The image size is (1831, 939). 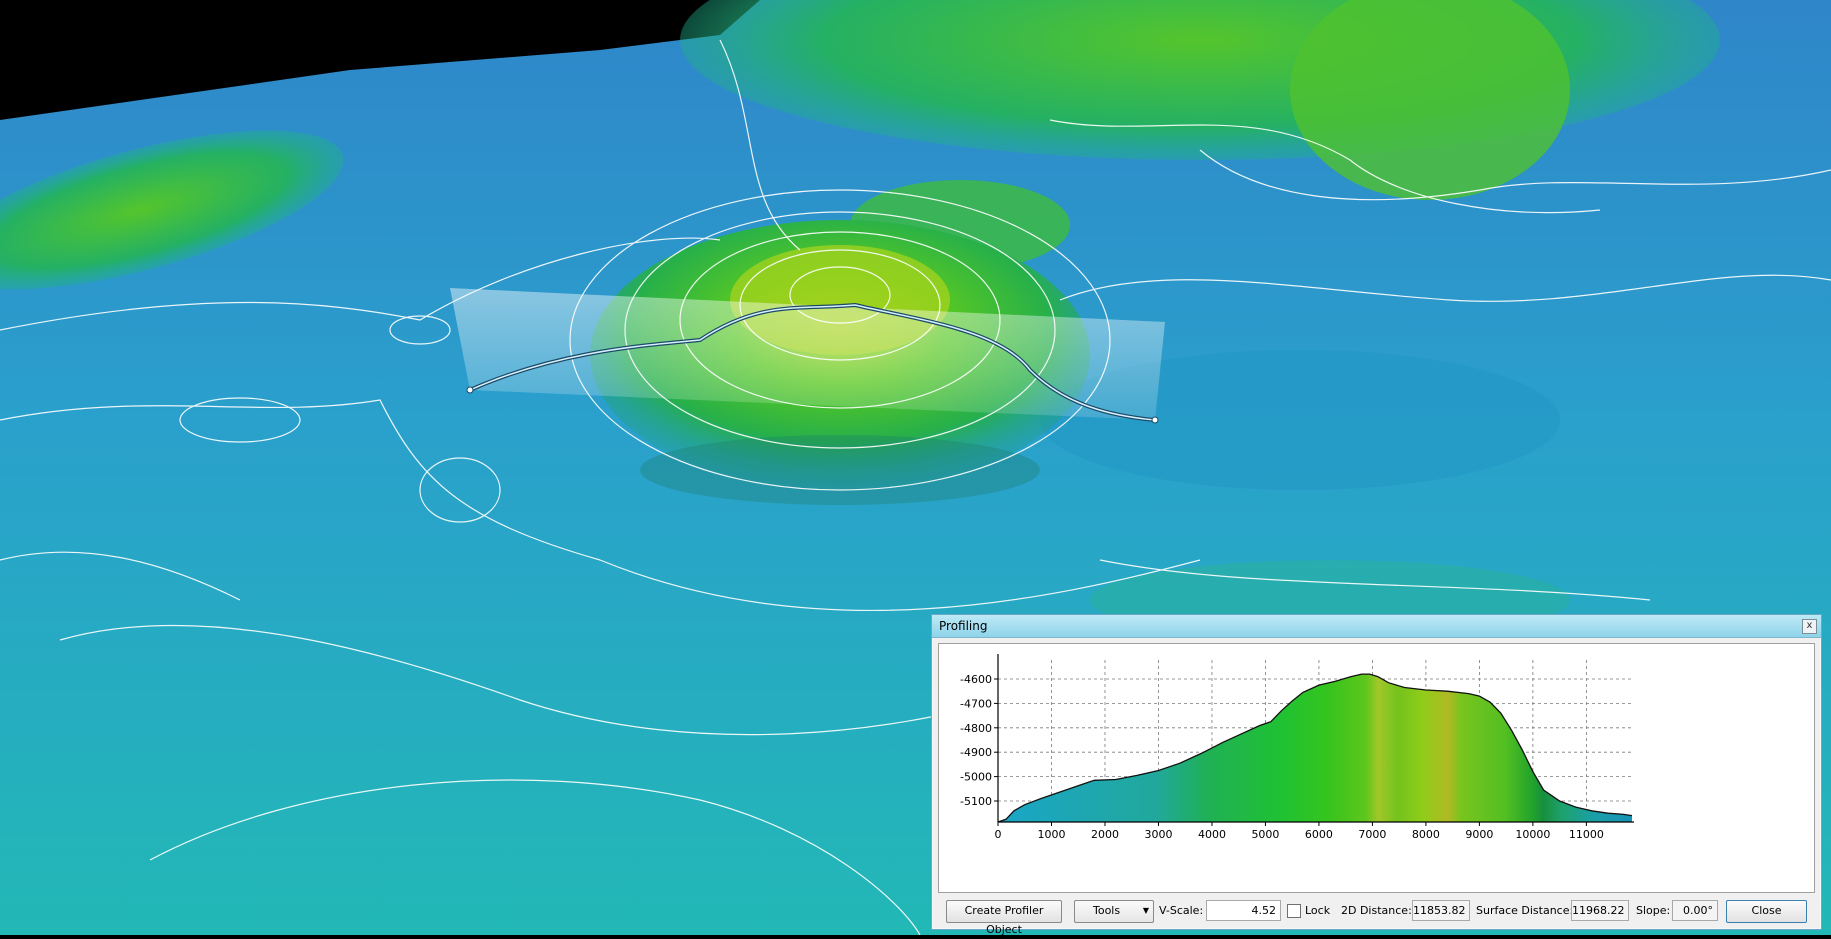 I want to click on lock-label: Lock, so click(x=1318, y=910).